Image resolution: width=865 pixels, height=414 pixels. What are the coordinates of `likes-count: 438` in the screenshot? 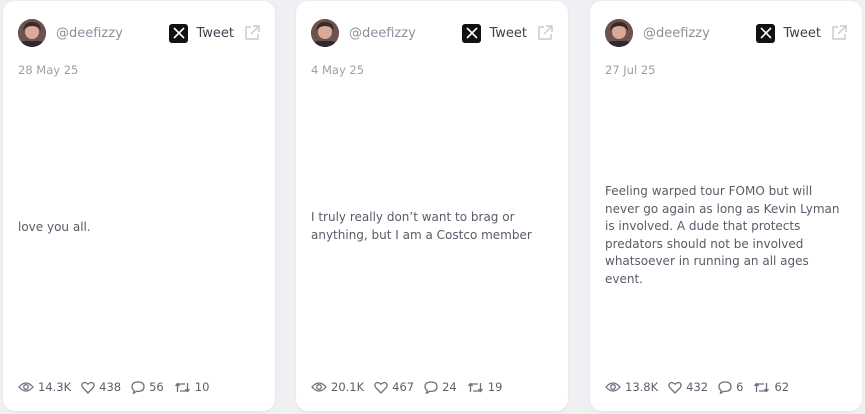 It's located at (110, 387).